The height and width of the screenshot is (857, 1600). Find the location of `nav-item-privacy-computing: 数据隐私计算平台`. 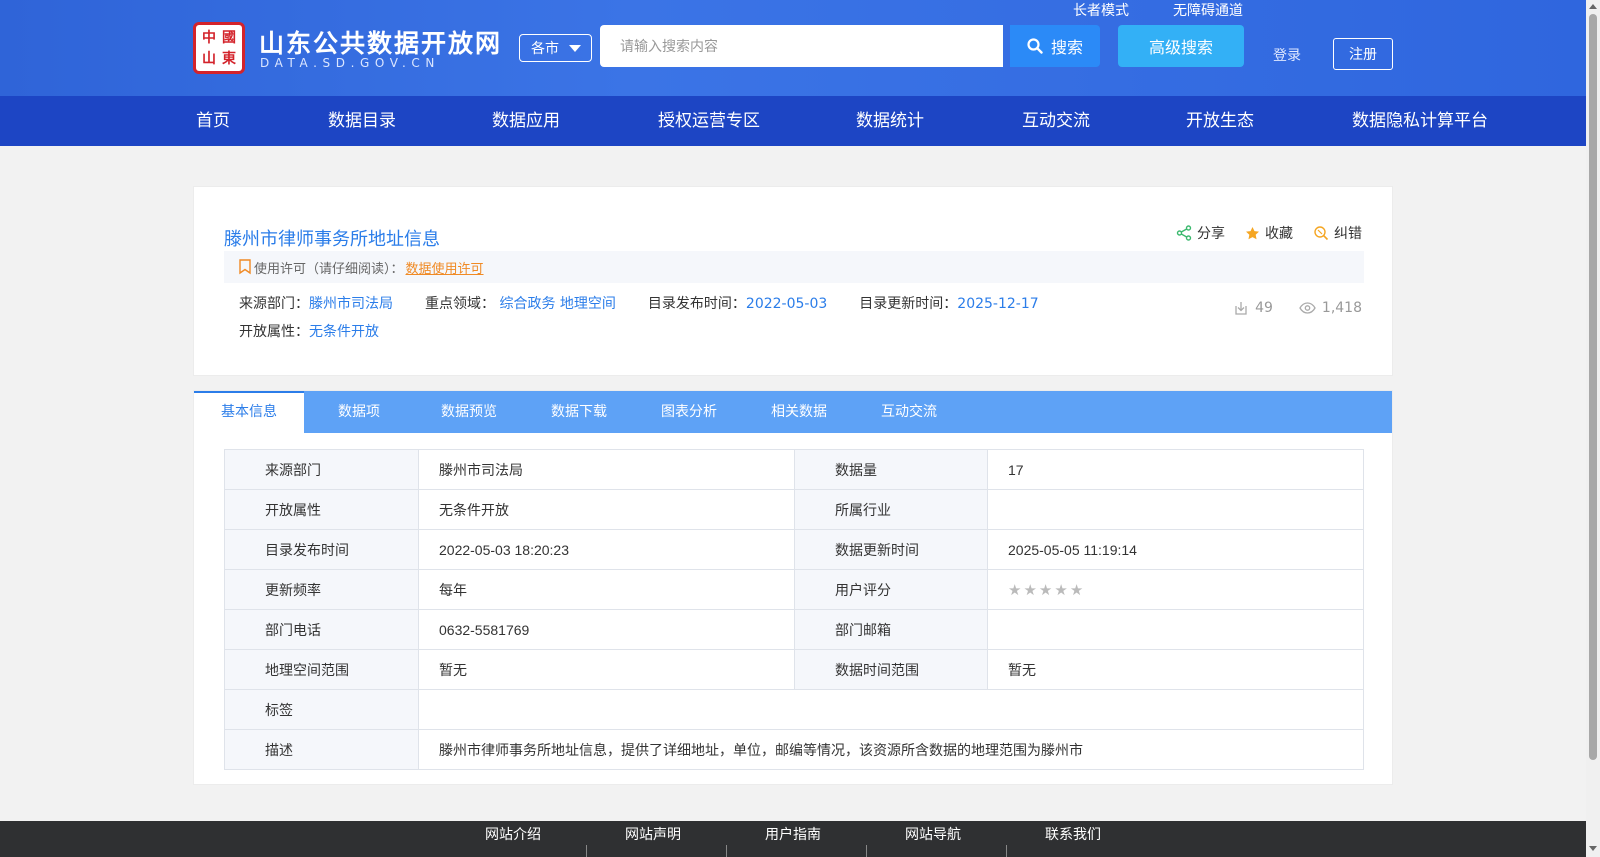

nav-item-privacy-computing: 数据隐私计算平台 is located at coordinates (1420, 121).